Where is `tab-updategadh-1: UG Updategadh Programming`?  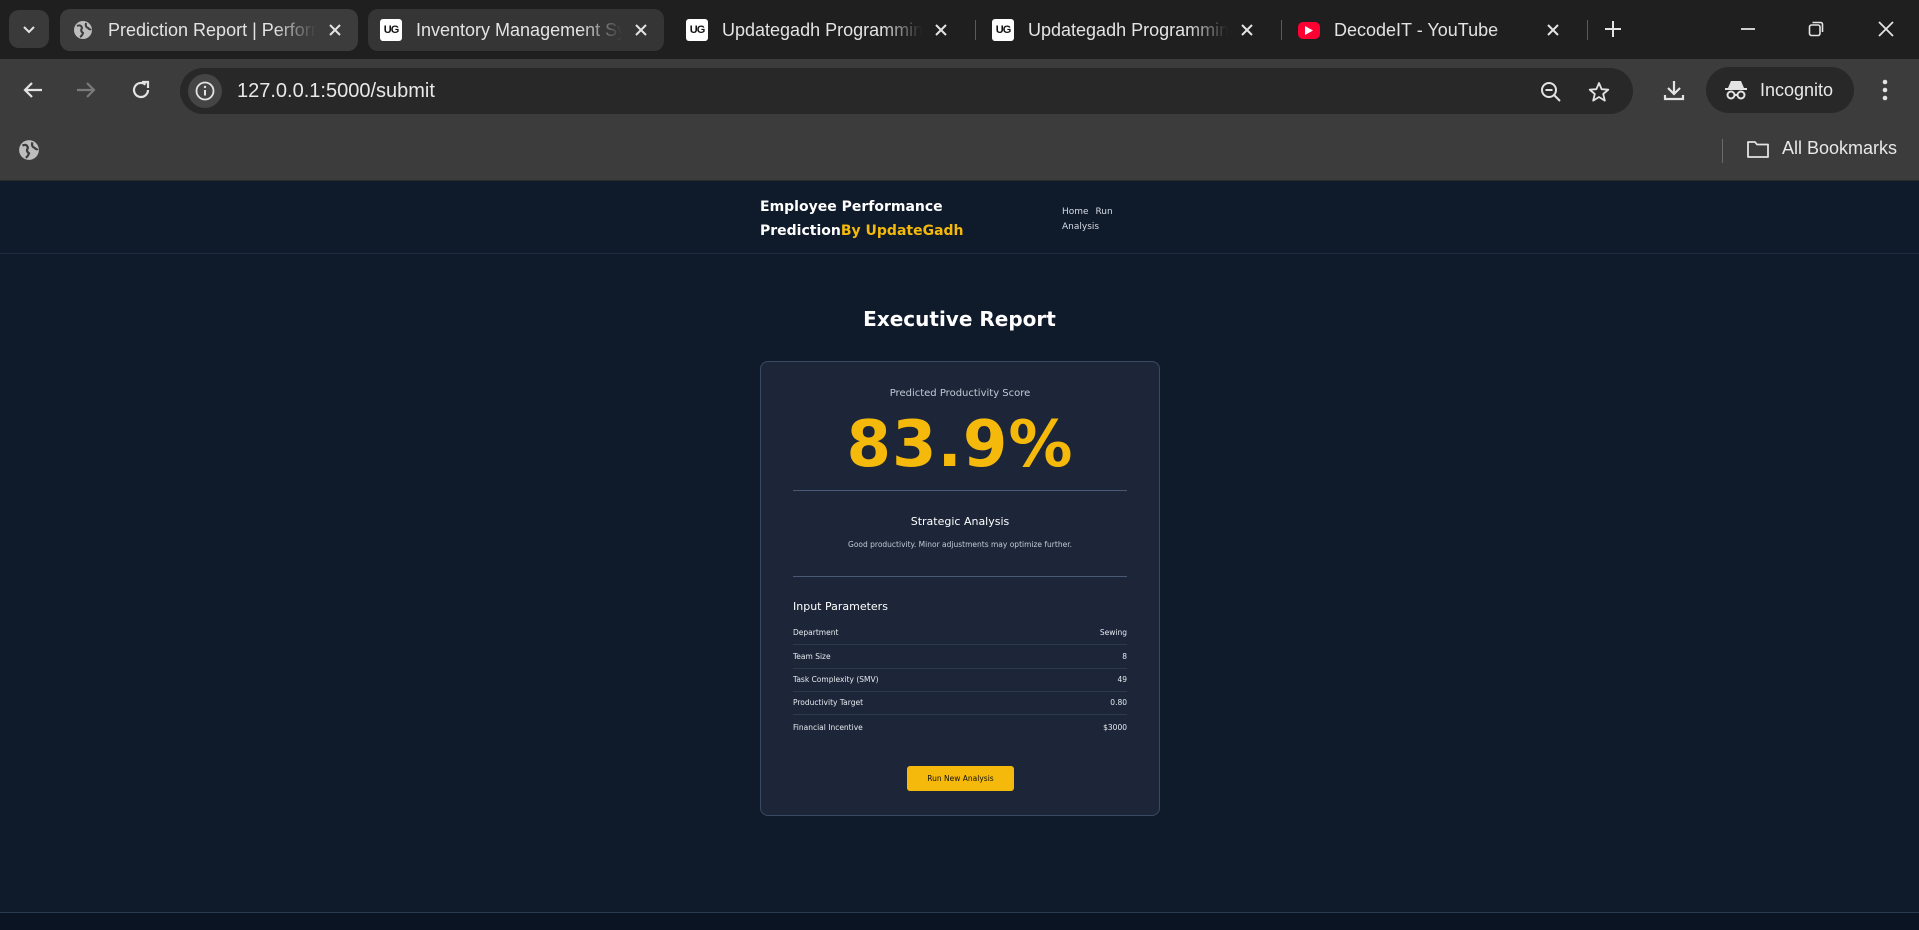
tab-updategadh-1: UG Updategadh Programming is located at coordinates (819, 30).